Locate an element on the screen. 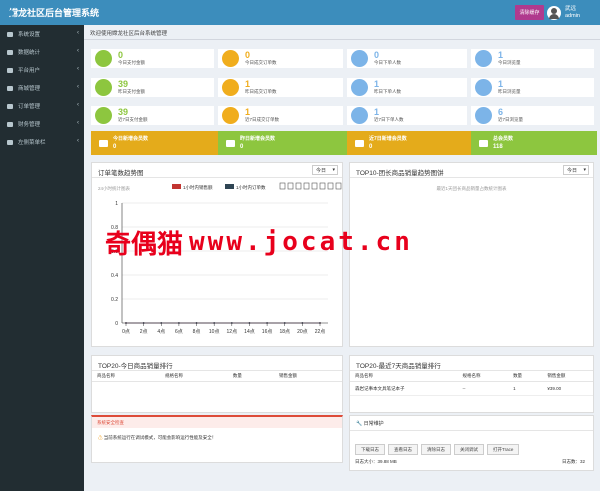 The width and height of the screenshot is (600, 491). stat-box: 1 近7日成交订单数 is located at coordinates (280, 115).